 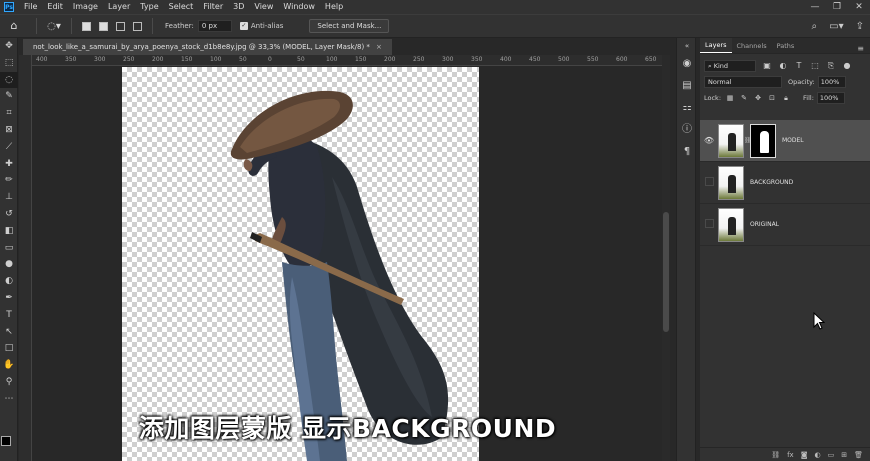 What do you see at coordinates (9, 164) in the screenshot?
I see `healing-brush-tool-icon: ✚` at bounding box center [9, 164].